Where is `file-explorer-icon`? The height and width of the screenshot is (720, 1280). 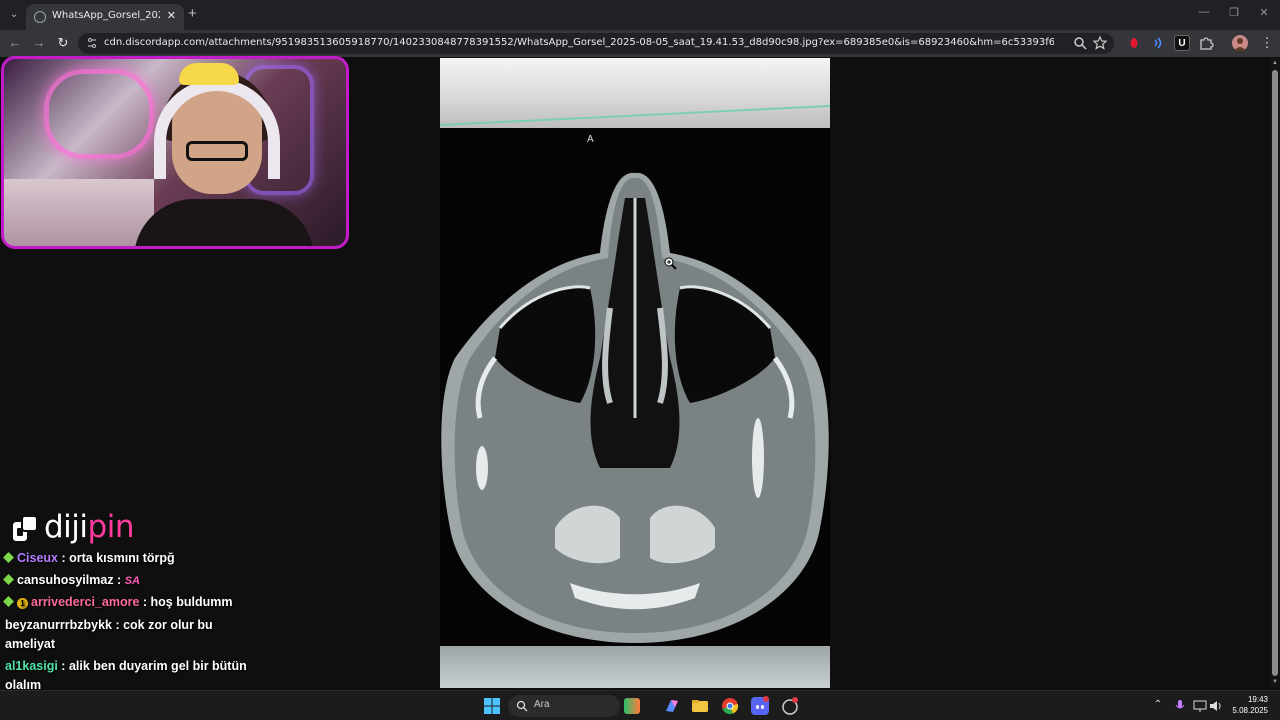 file-explorer-icon is located at coordinates (700, 706).